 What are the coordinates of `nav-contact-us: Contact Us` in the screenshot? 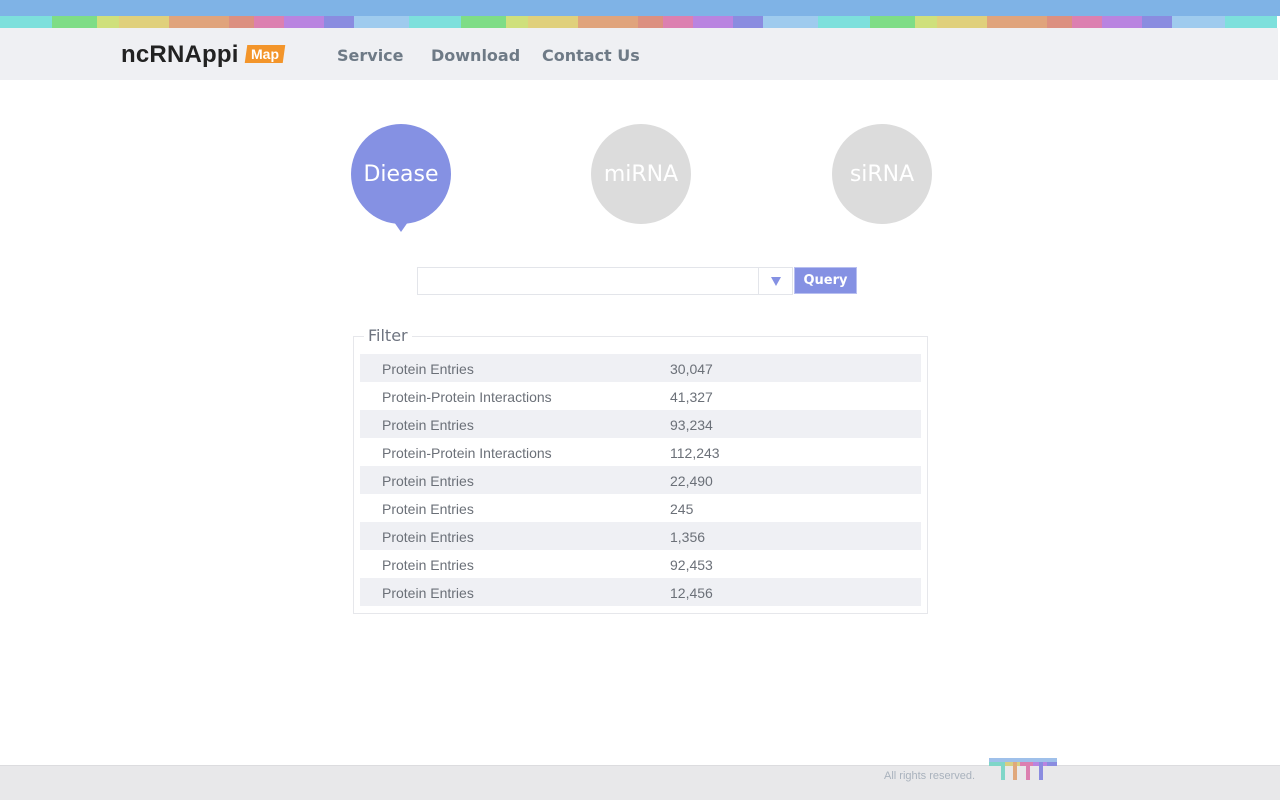 It's located at (591, 55).